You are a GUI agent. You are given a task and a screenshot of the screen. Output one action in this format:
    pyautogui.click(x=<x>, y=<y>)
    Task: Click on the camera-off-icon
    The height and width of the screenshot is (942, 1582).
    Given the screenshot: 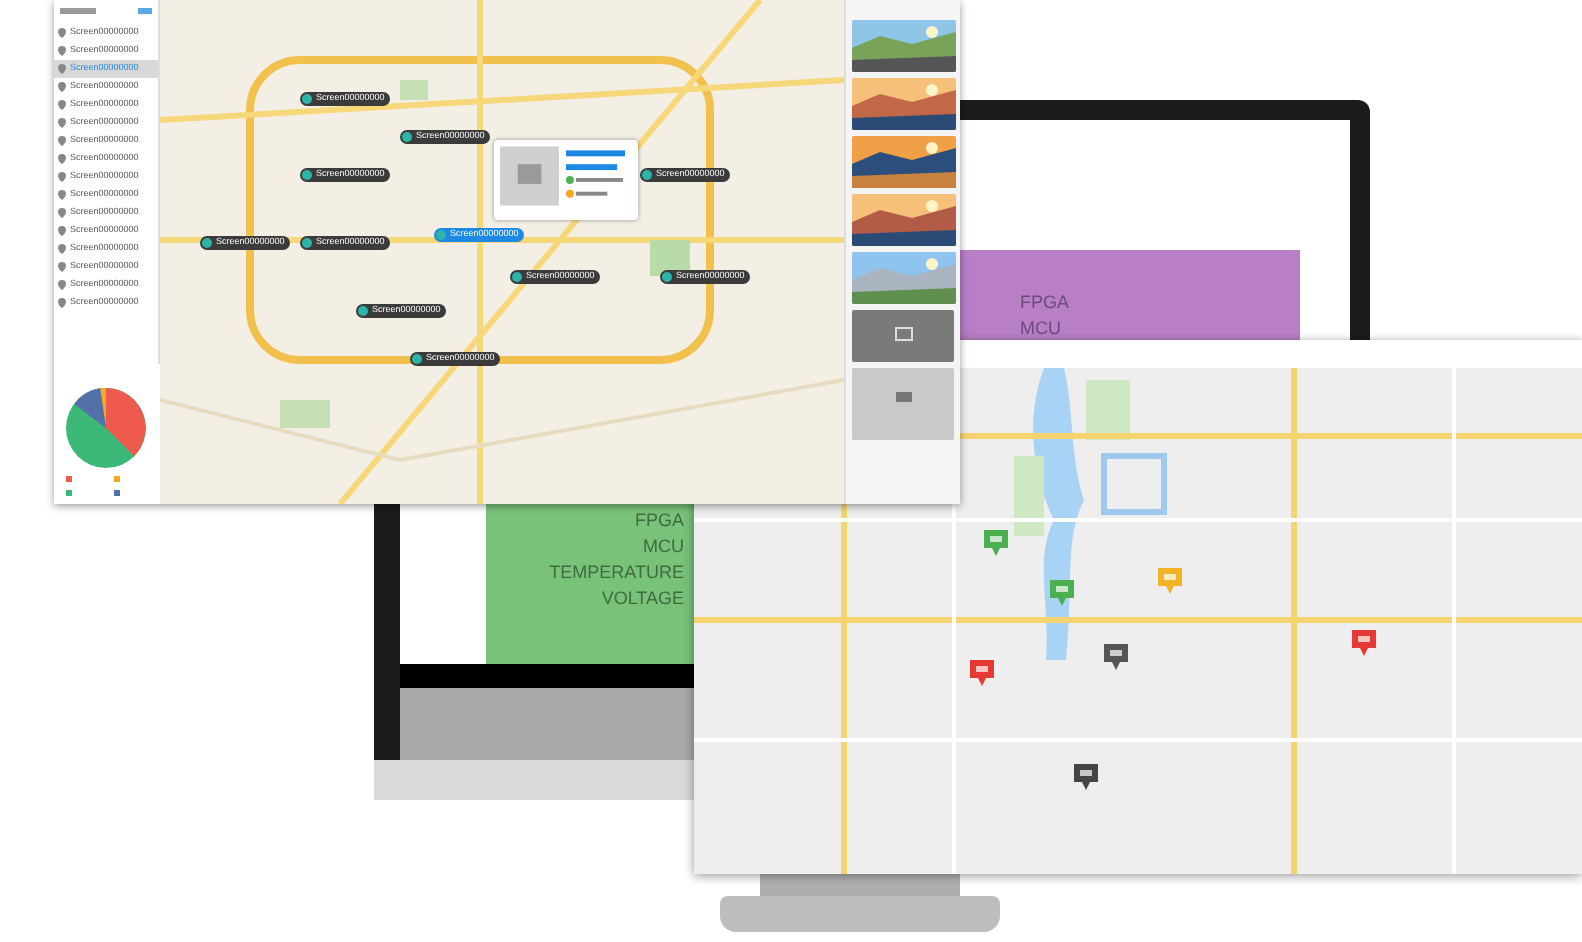 What is the action you would take?
    pyautogui.click(x=903, y=334)
    